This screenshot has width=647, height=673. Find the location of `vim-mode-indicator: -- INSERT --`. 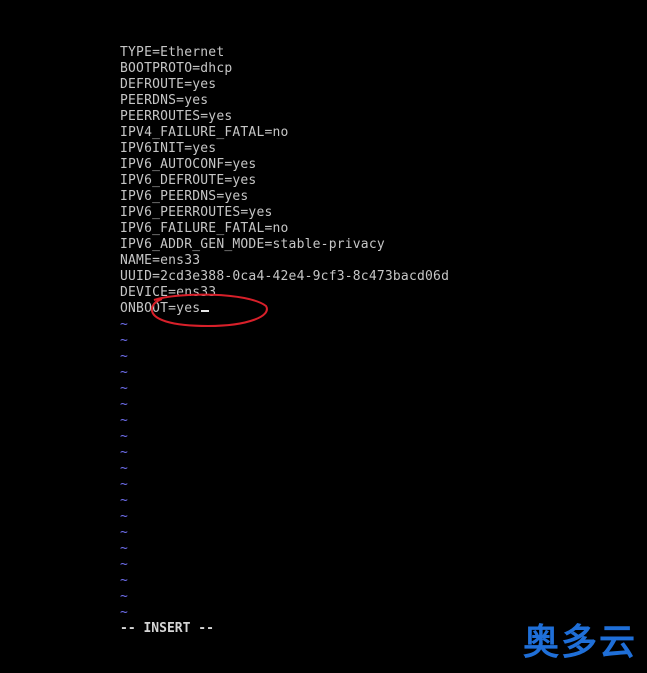

vim-mode-indicator: -- INSERT -- is located at coordinates (167, 628).